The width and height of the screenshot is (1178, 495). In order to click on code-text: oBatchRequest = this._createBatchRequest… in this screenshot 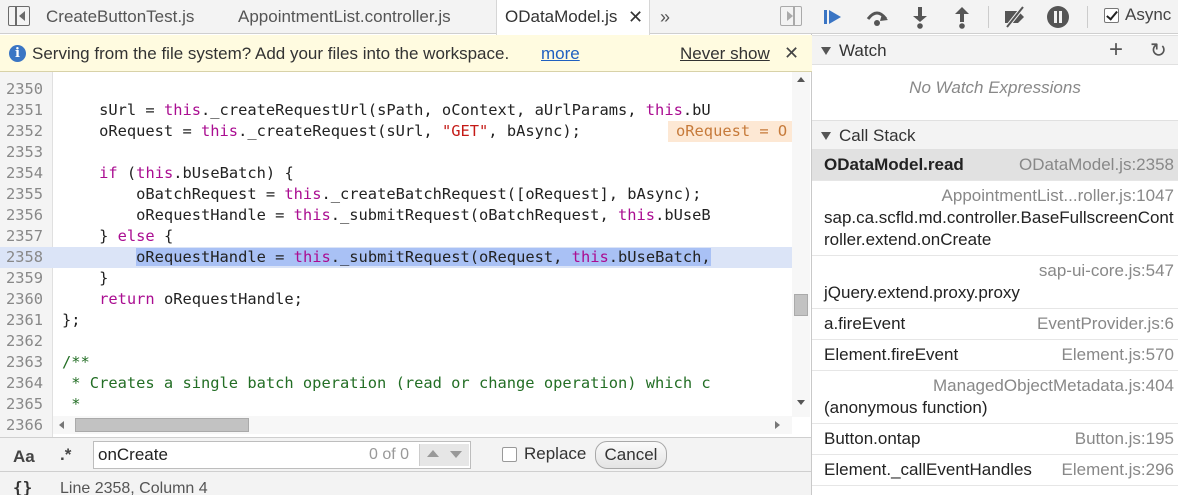, I will do `click(382, 194)`.